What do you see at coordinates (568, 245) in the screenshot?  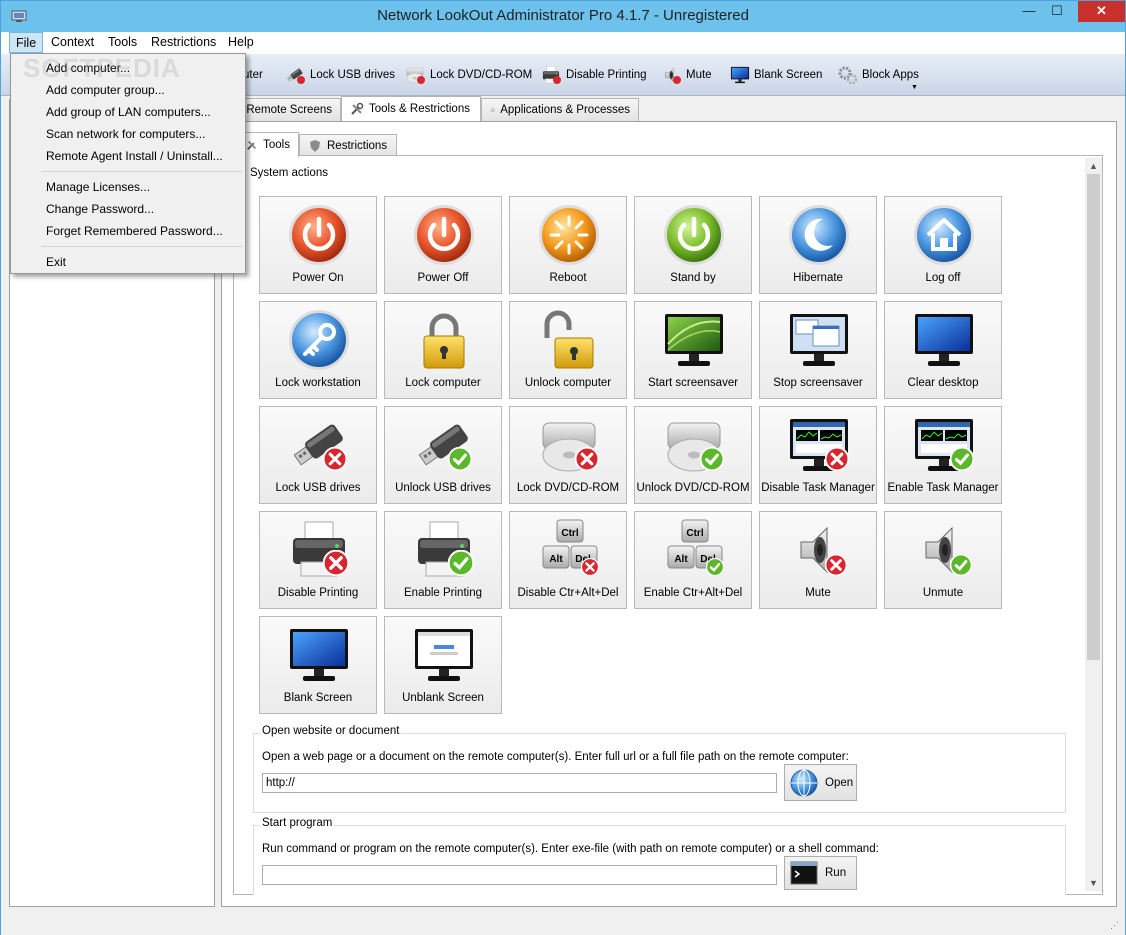 I see `reboot-button: Reboot` at bounding box center [568, 245].